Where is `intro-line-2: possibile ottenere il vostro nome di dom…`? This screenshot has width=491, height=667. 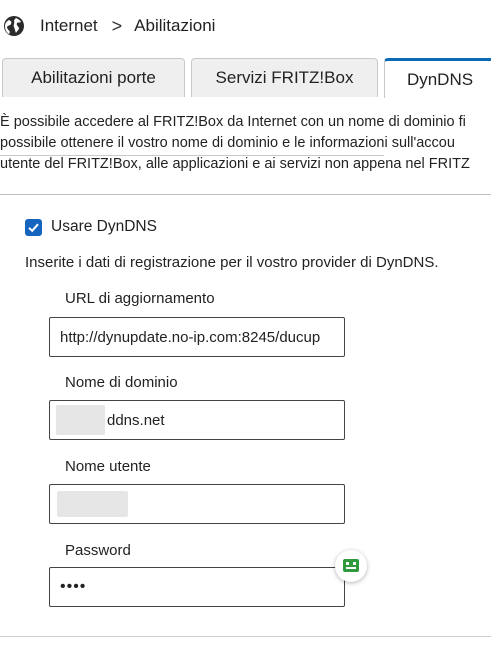 intro-line-2: possibile ottenere il vostro nome di dom… is located at coordinates (227, 143).